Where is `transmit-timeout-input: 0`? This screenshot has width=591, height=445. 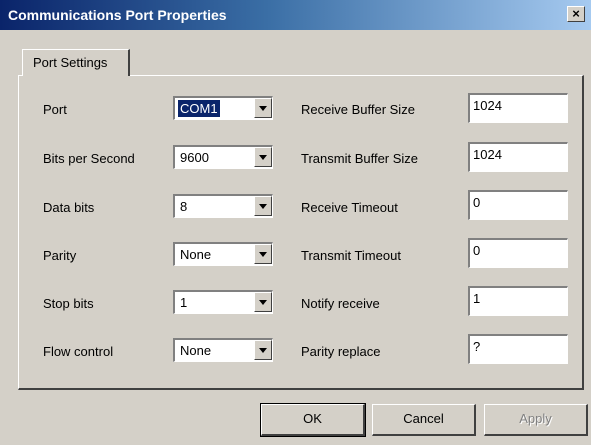 transmit-timeout-input: 0 is located at coordinates (518, 253).